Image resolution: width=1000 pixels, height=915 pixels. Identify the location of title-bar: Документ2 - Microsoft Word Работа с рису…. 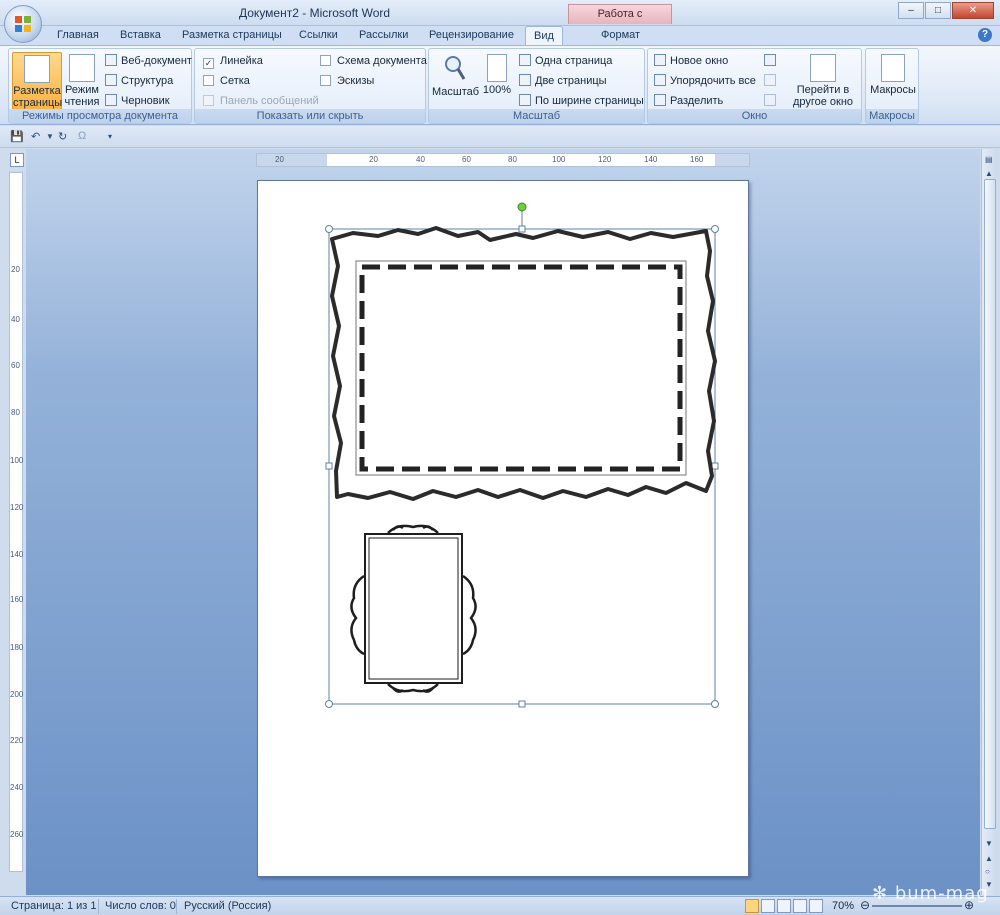
(500, 19).